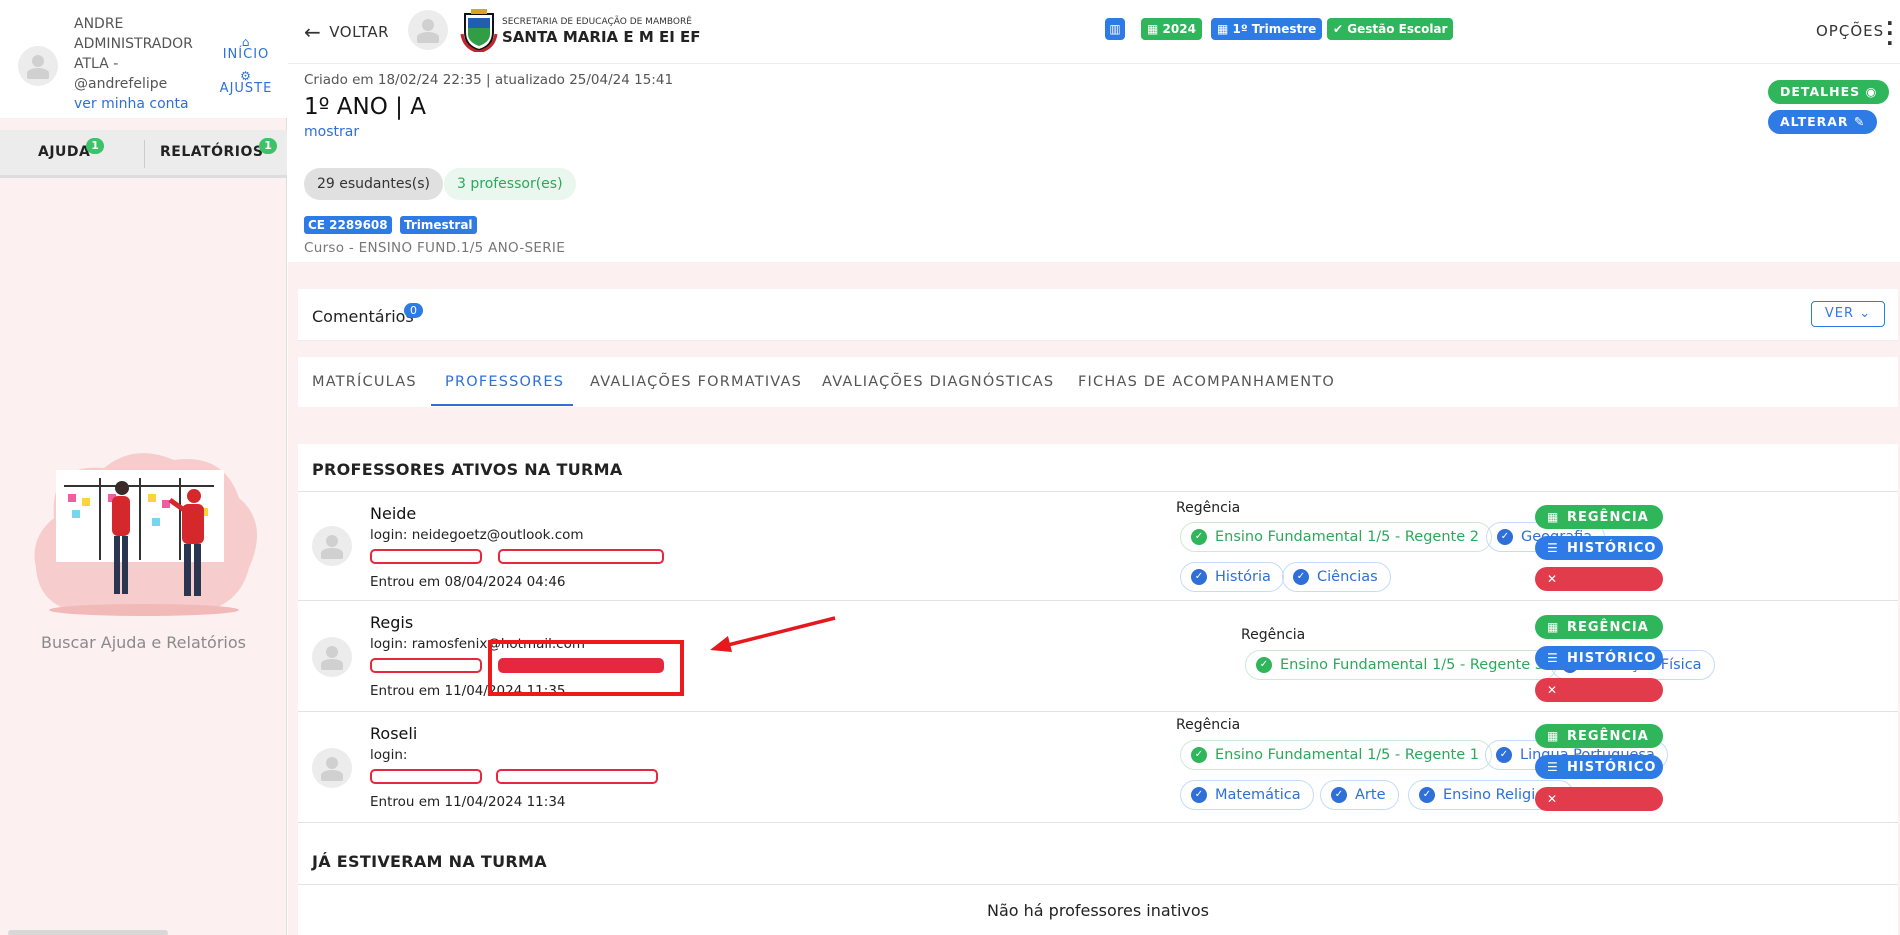  Describe the element at coordinates (131, 104) in the screenshot. I see `my-account-link: ver minha conta` at that location.